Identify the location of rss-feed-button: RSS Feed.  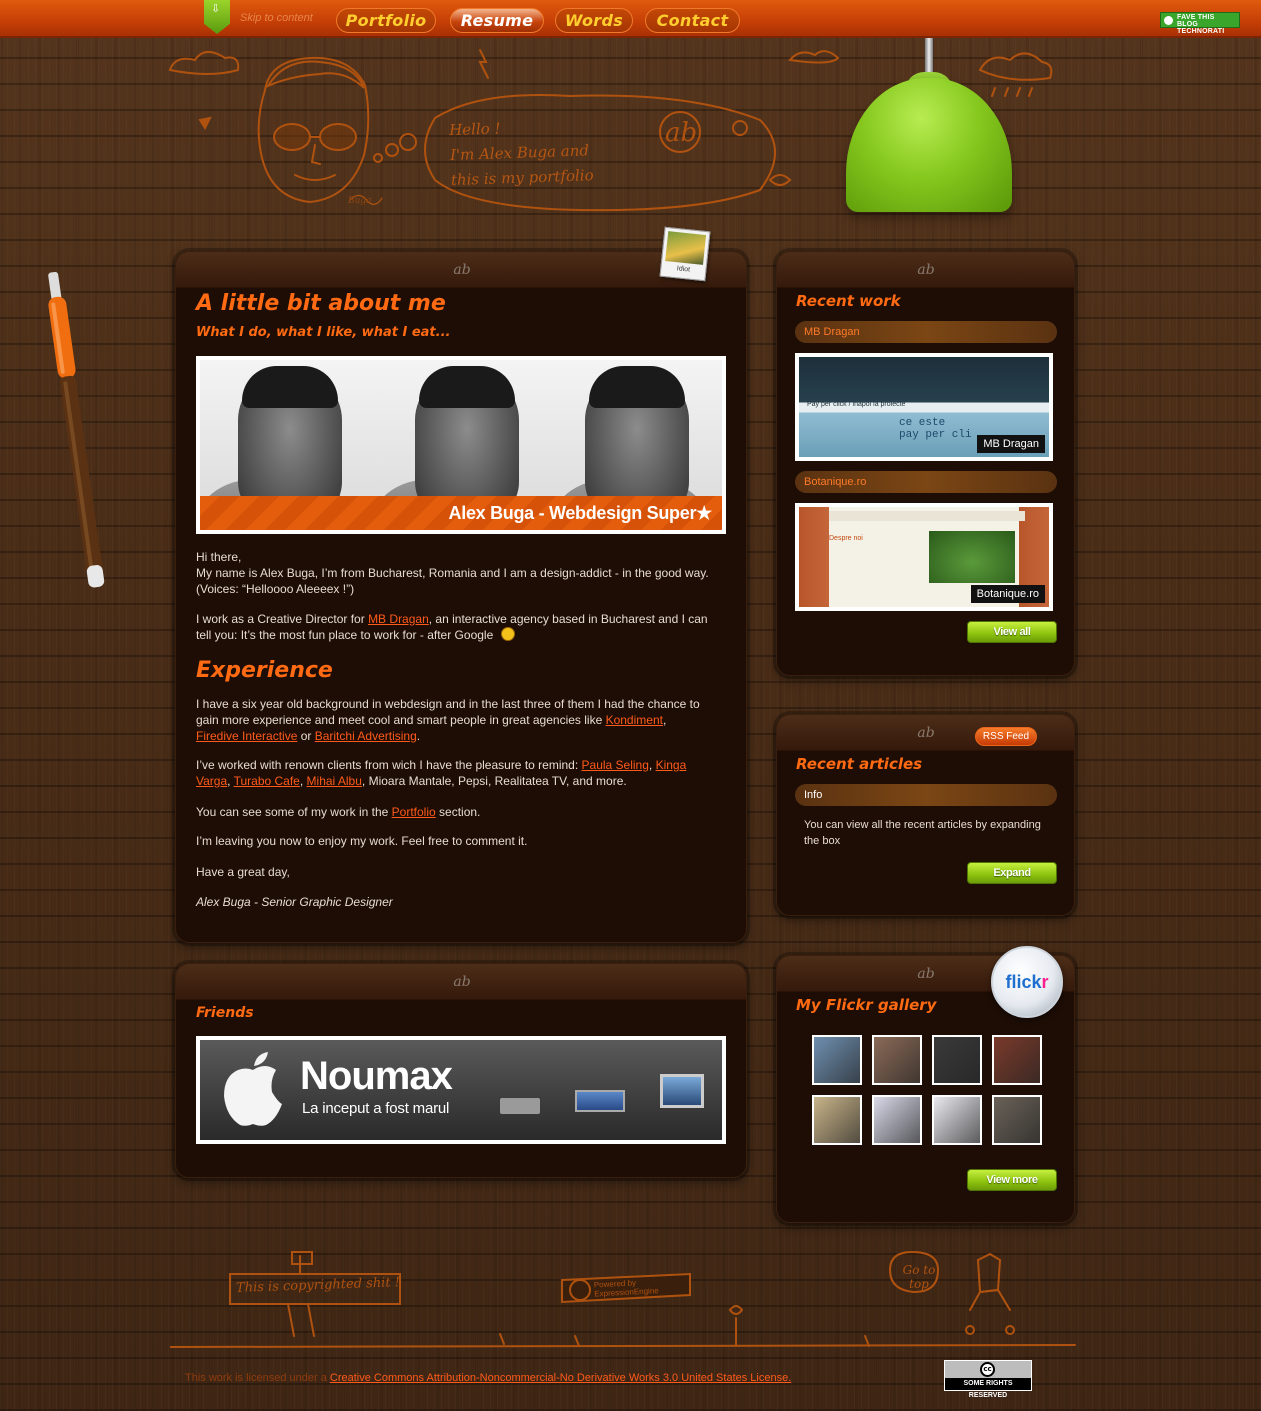
(1006, 736).